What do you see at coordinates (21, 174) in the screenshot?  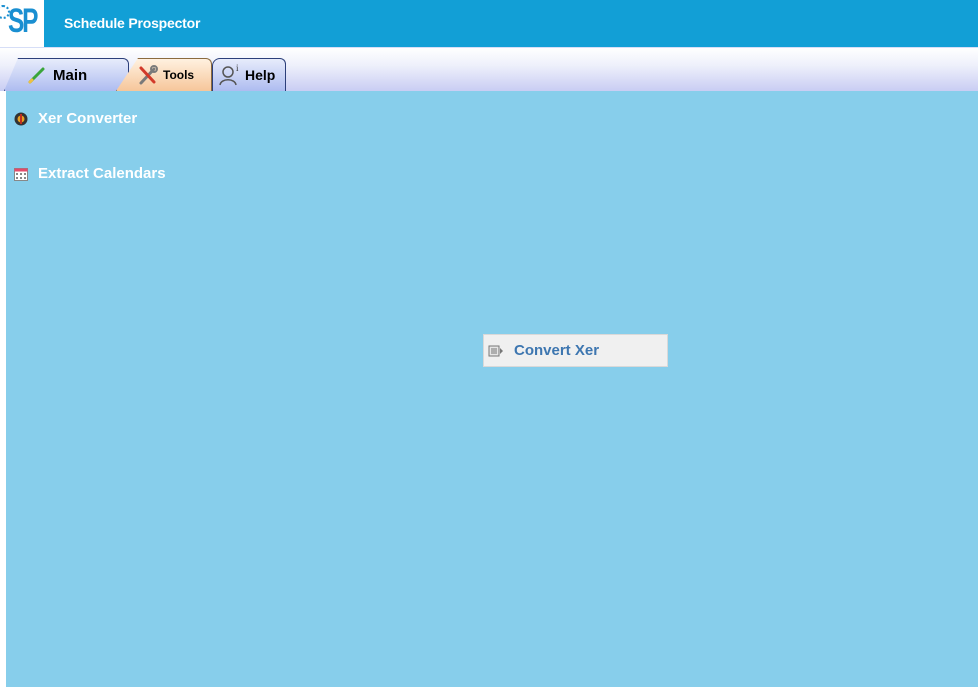 I see `calendar-icon` at bounding box center [21, 174].